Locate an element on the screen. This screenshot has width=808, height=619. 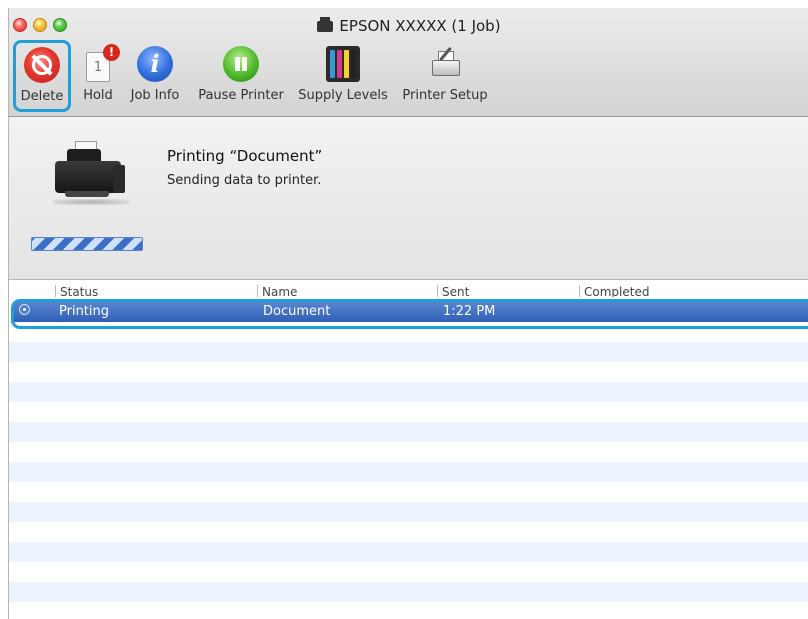
printer-icon is located at coordinates (325, 24).